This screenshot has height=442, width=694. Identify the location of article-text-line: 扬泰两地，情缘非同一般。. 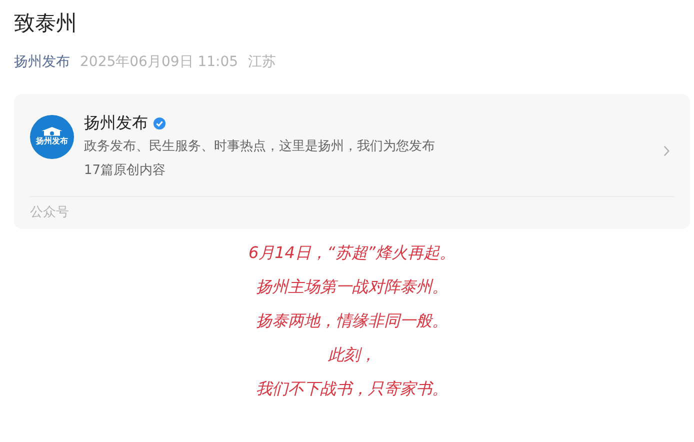
(352, 321).